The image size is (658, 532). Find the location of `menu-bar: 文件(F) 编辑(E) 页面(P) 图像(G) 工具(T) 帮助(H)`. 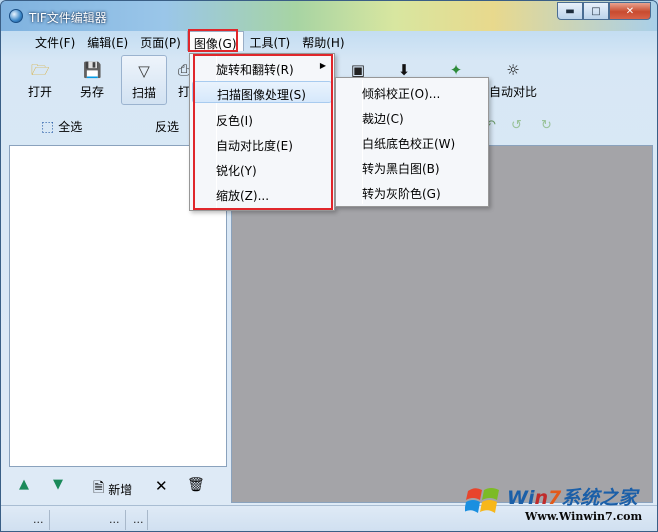

menu-bar: 文件(F) 编辑(E) 页面(P) 图像(G) 工具(T) 帮助(H) is located at coordinates (329, 41).